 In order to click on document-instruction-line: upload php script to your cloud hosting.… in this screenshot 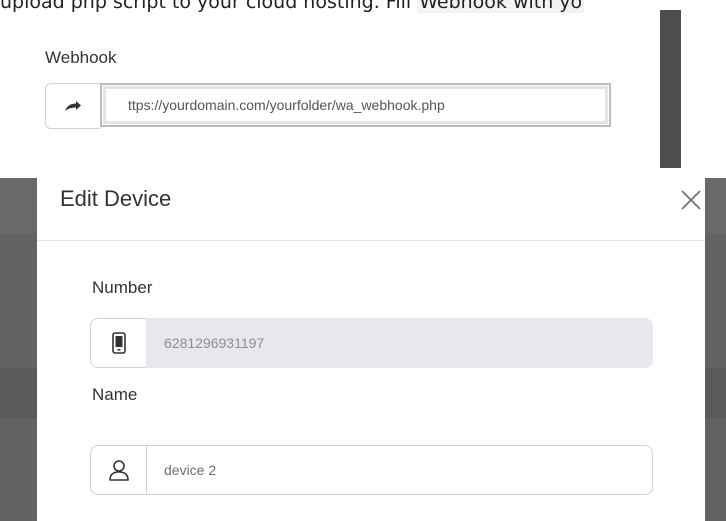, I will do `click(363, 6)`.